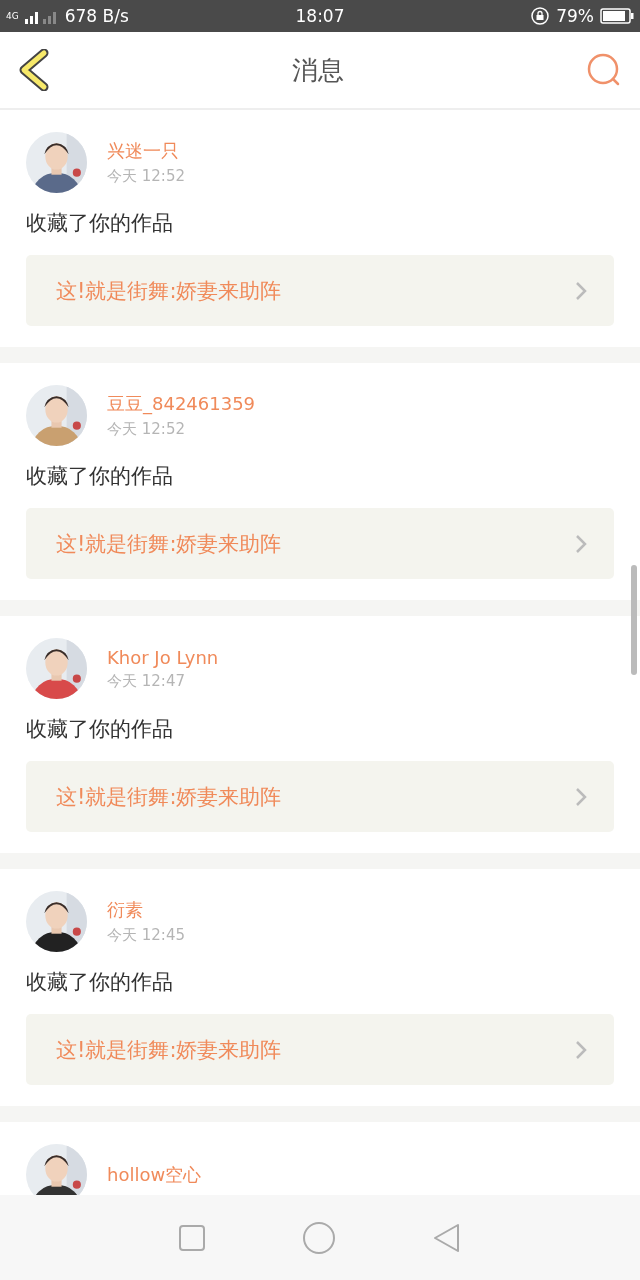  I want to click on battery-percent: 79%, so click(575, 16).